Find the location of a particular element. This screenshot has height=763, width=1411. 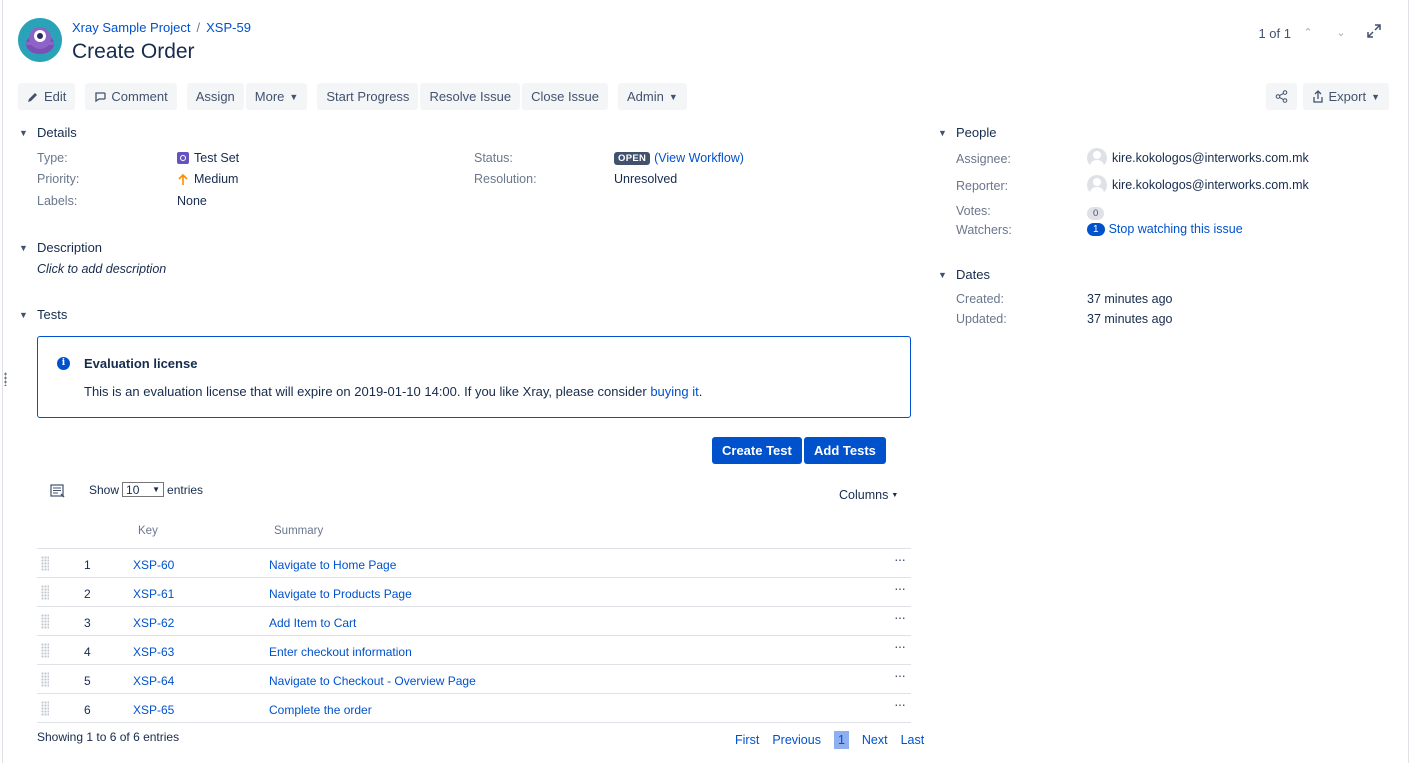

details-section-toggle: ▼ Details is located at coordinates (48, 132).